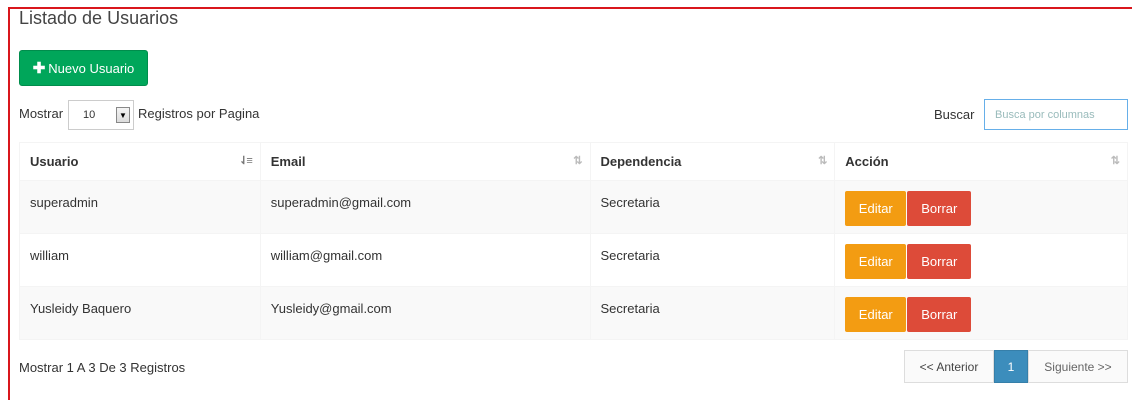 The height and width of the screenshot is (400, 1132). Describe the element at coordinates (341, 202) in the screenshot. I see `cell-text: superadmin@gmail.com` at that location.